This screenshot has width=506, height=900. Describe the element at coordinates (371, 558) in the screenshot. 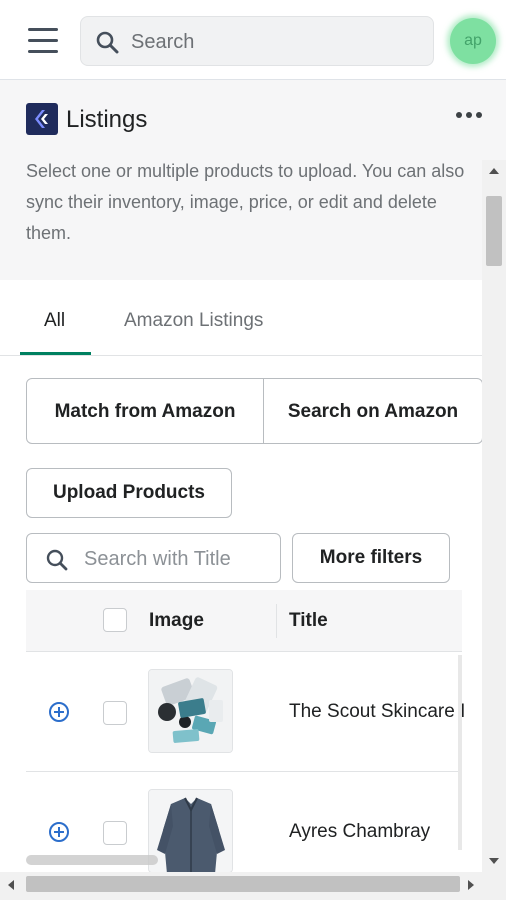

I see `more-filters-button: More filters` at that location.